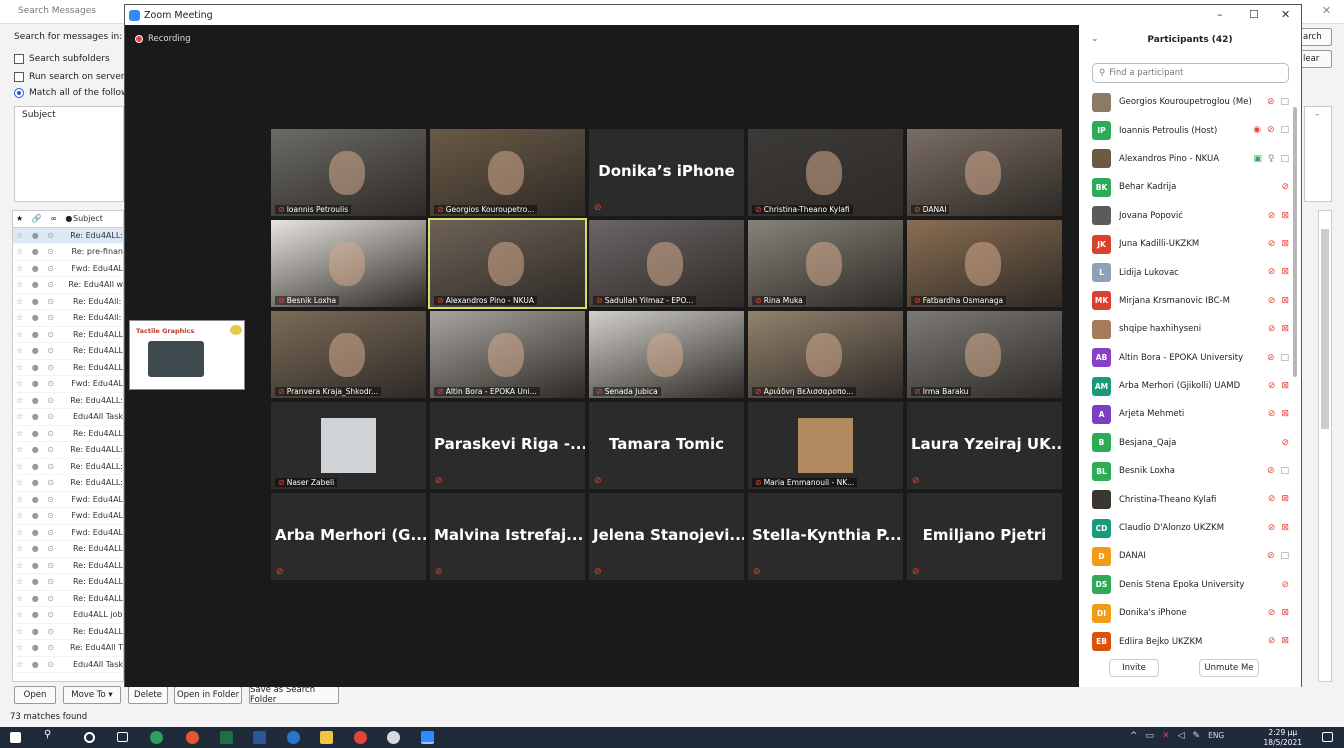 The height and width of the screenshot is (748, 1344). I want to click on thunderbird-icon, so click(293, 737).